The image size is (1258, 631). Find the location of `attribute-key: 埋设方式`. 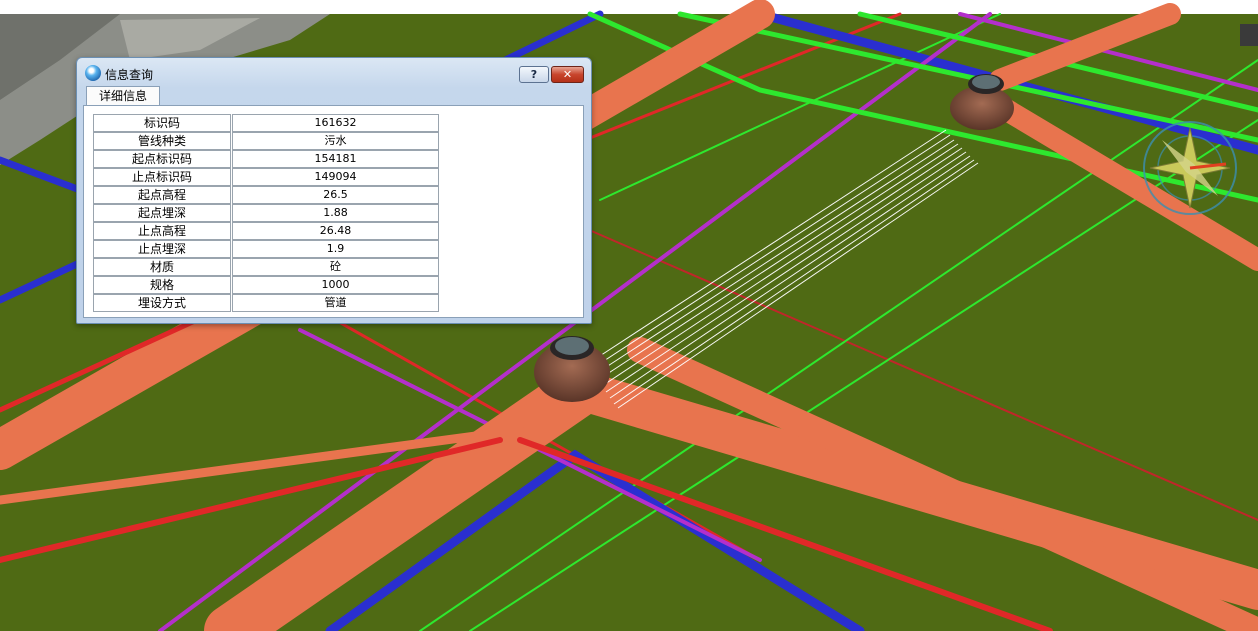

attribute-key: 埋设方式 is located at coordinates (162, 303).